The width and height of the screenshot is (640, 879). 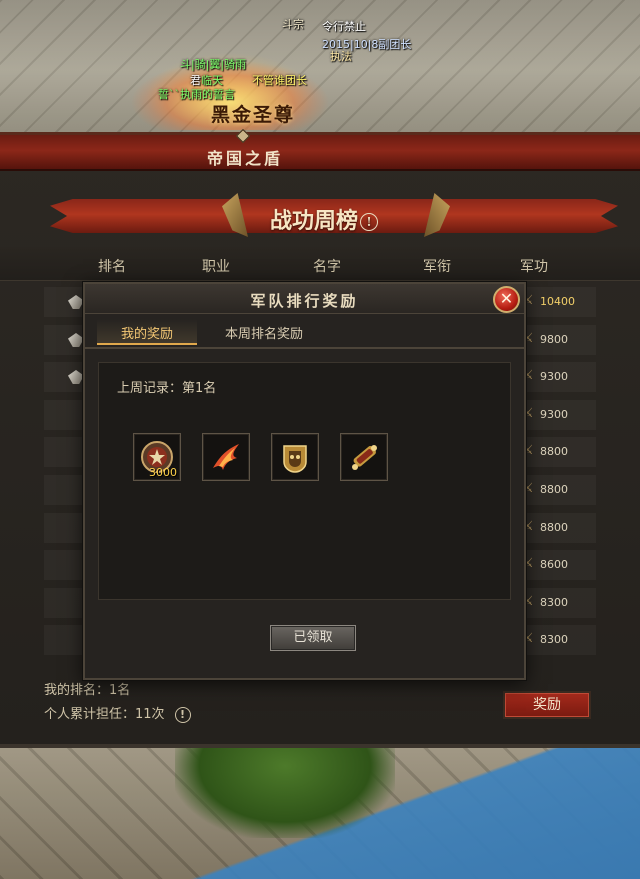 I want to click on flame-wing-icon, so click(x=226, y=457).